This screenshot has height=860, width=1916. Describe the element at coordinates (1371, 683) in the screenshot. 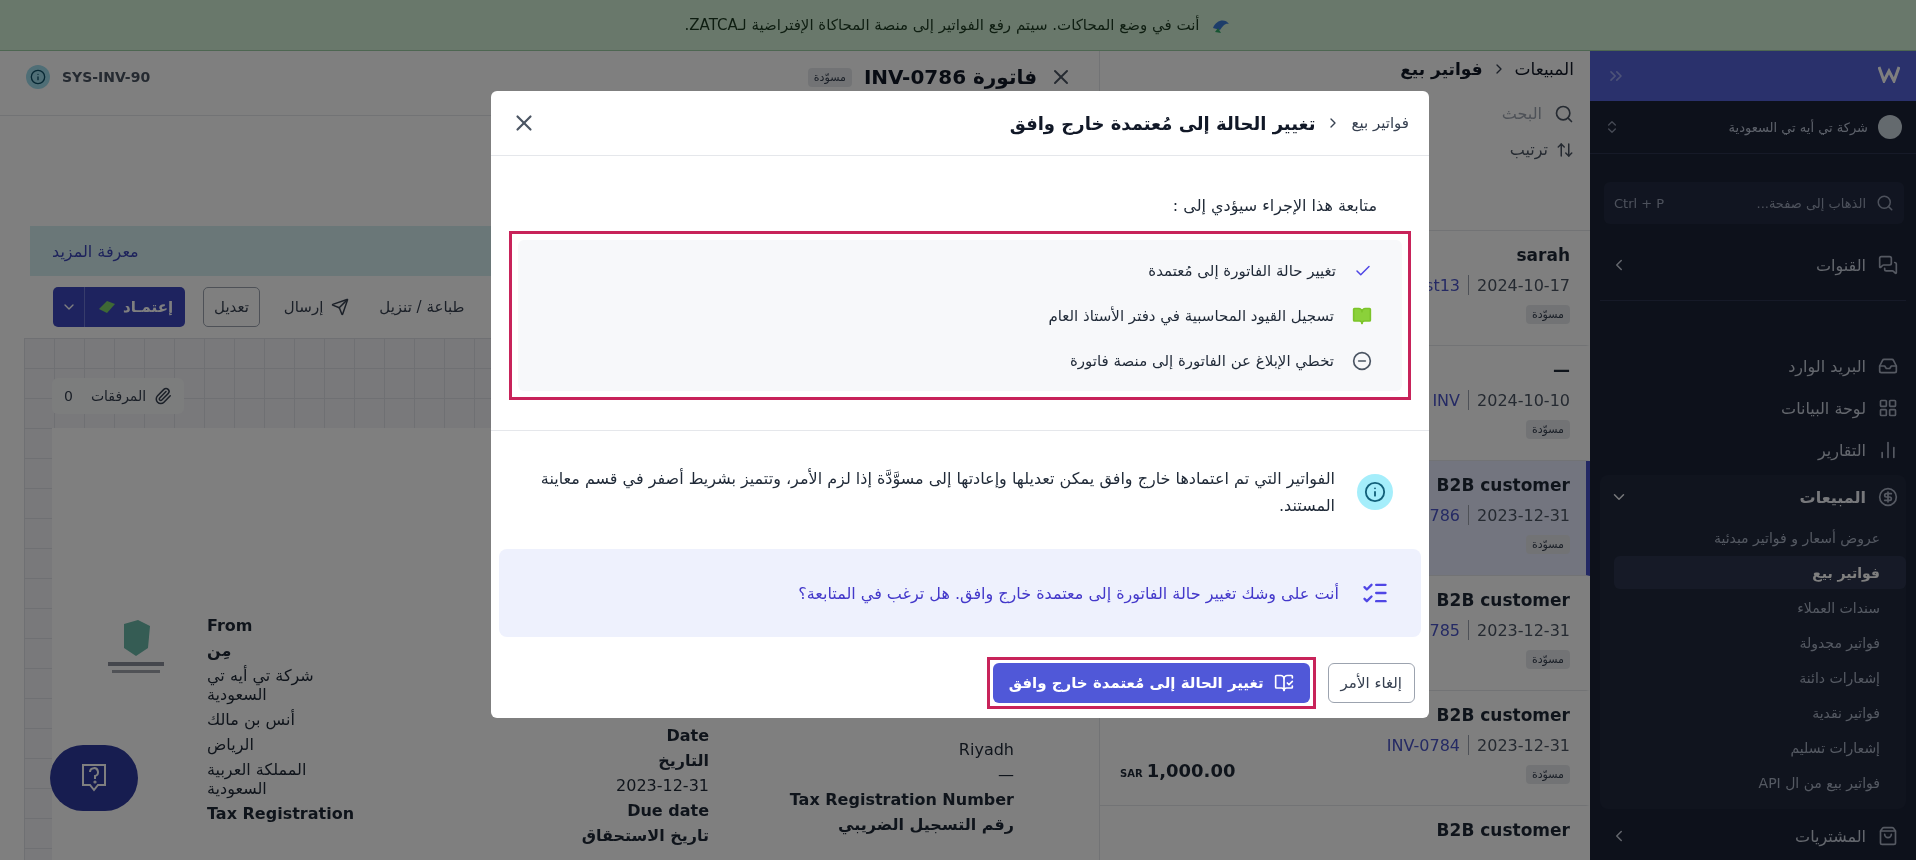

I see `cancel-button: إلغاء الأمر` at that location.